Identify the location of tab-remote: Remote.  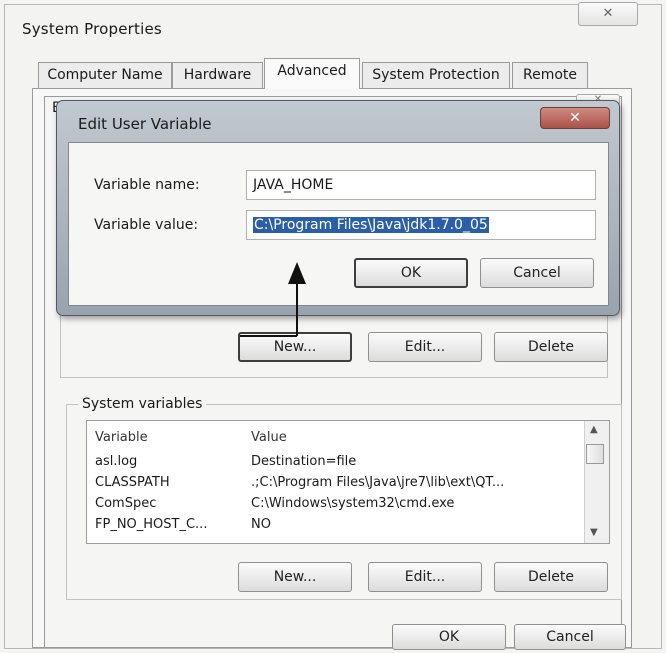
(550, 75).